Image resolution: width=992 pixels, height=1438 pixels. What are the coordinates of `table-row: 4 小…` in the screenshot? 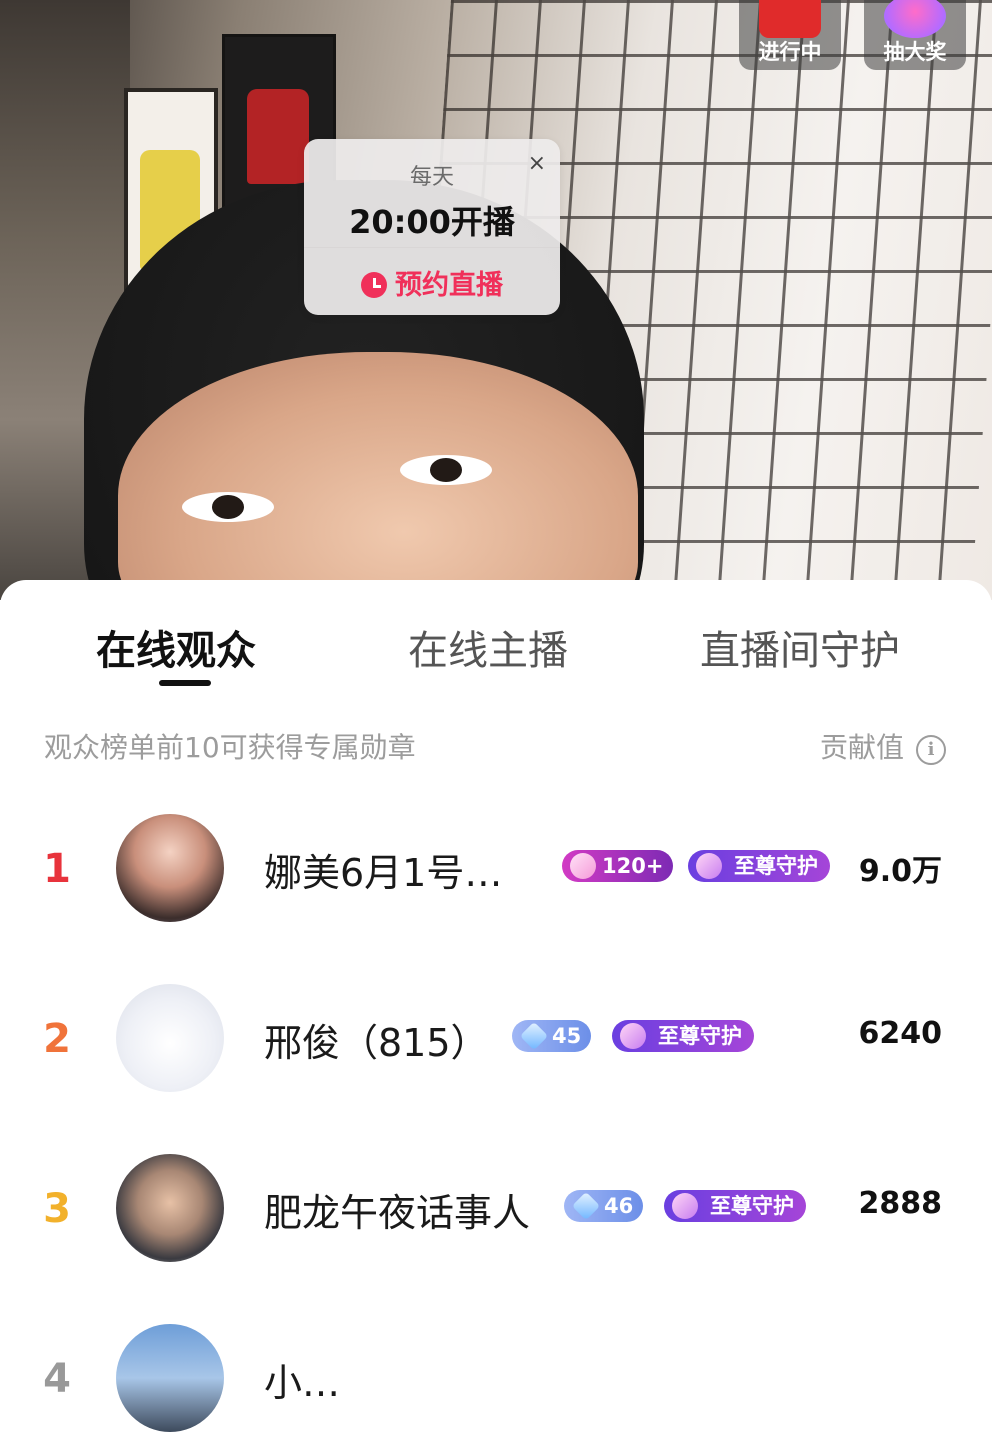 It's located at (496, 1378).